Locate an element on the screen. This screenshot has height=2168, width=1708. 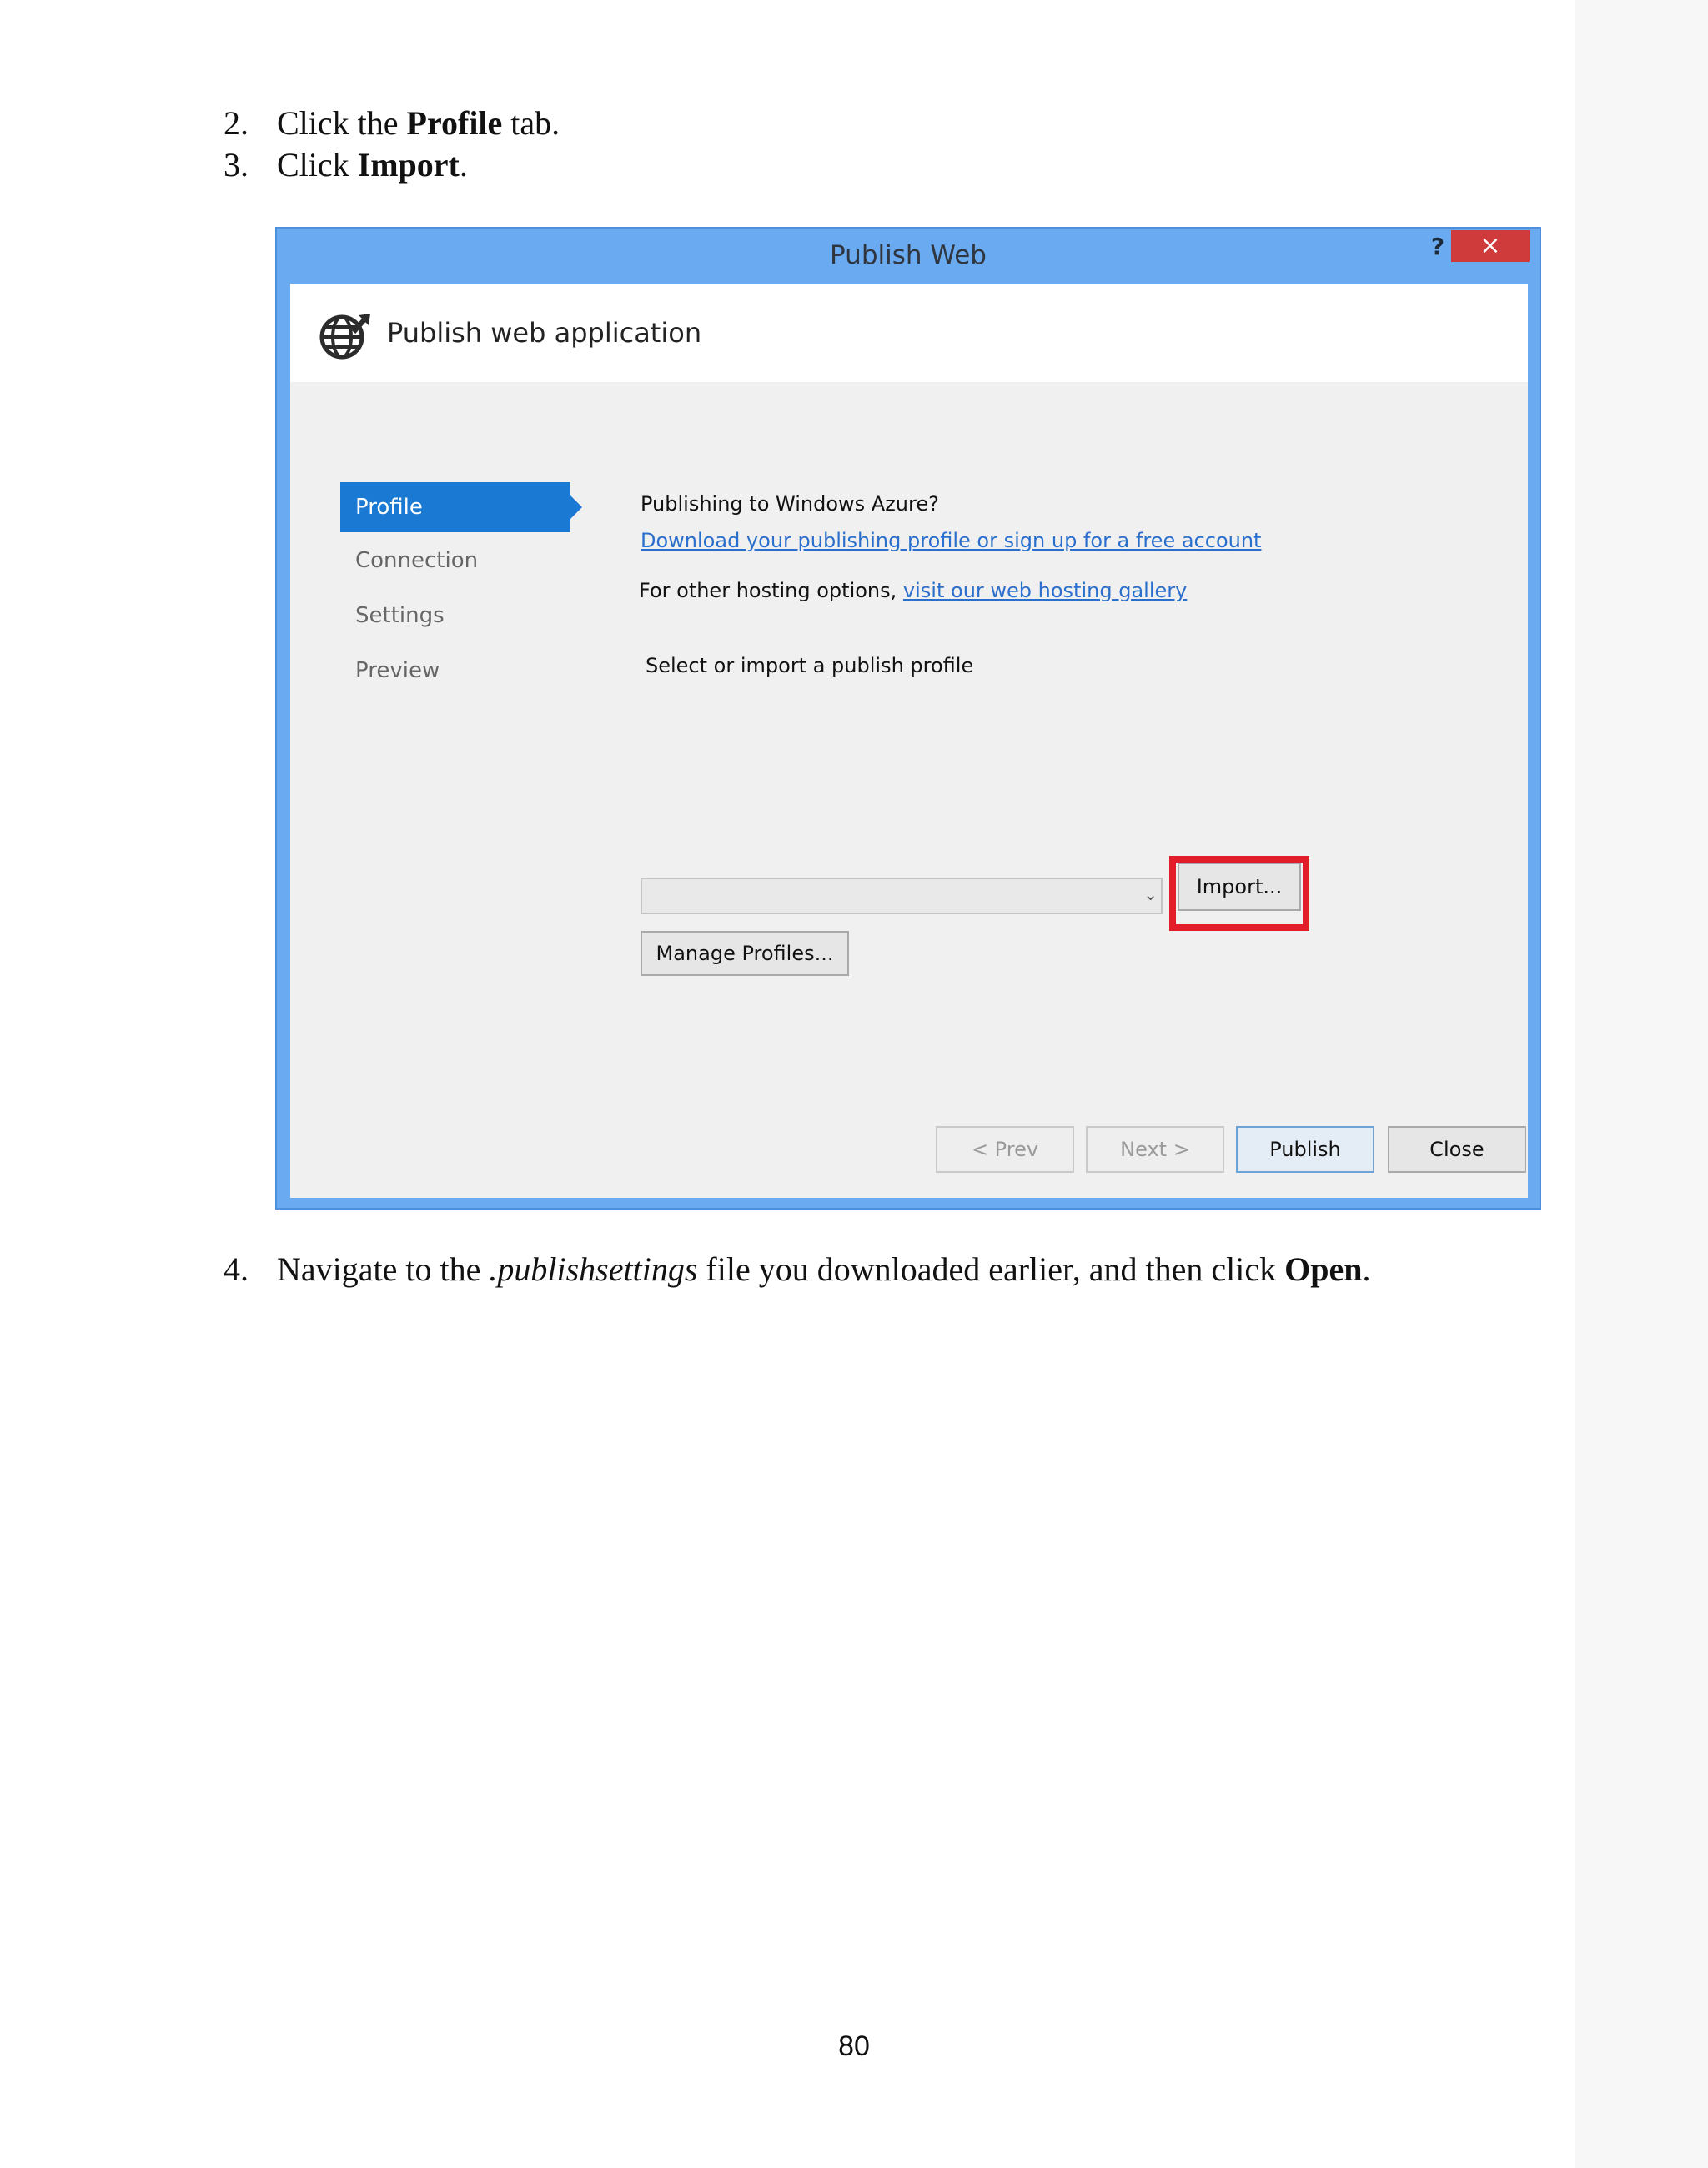
publish-button: Publish is located at coordinates (1305, 1149).